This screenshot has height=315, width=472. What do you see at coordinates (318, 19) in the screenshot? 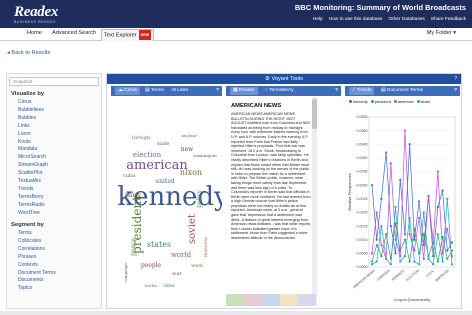
I see `help-link: Help` at bounding box center [318, 19].